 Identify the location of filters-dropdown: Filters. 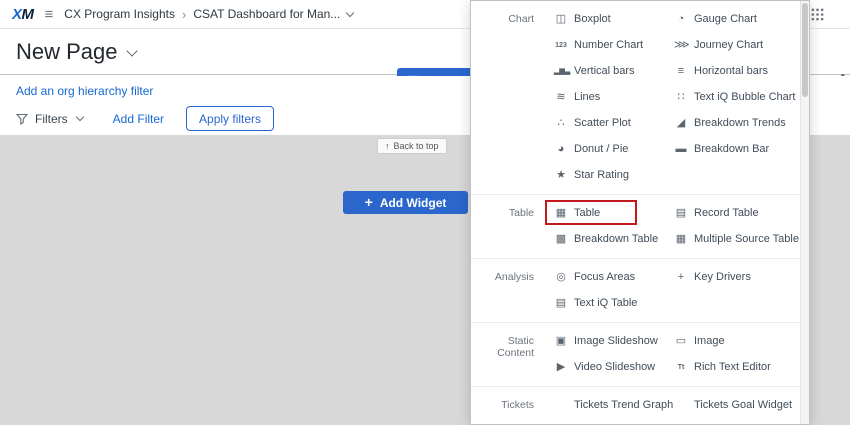
(50, 118).